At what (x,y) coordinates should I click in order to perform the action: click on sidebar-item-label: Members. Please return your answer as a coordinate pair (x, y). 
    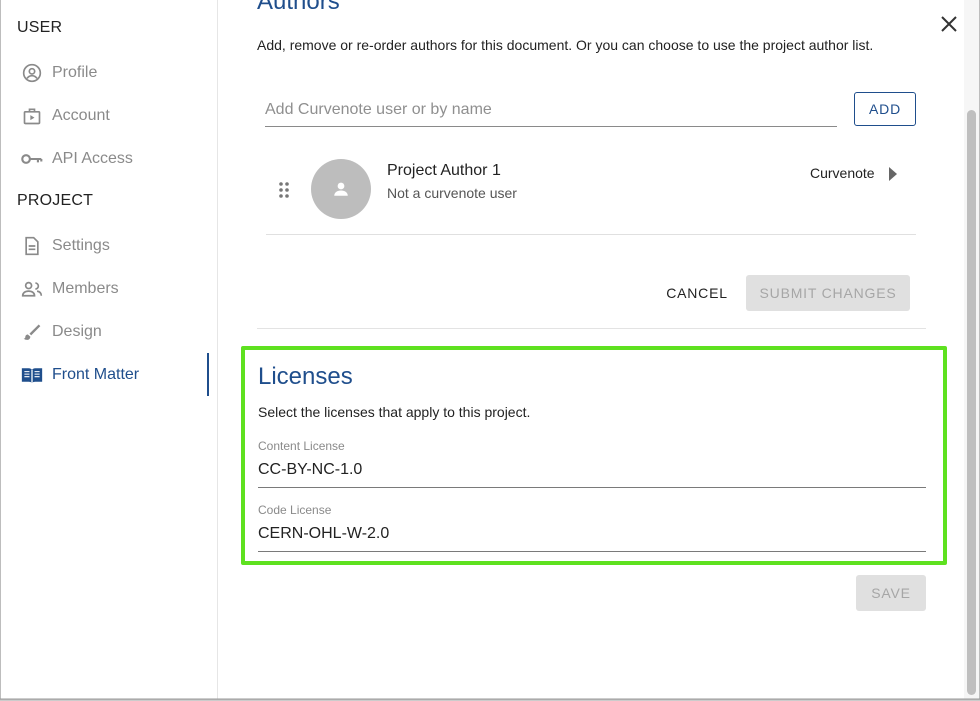
    Looking at the image, I should click on (85, 288).